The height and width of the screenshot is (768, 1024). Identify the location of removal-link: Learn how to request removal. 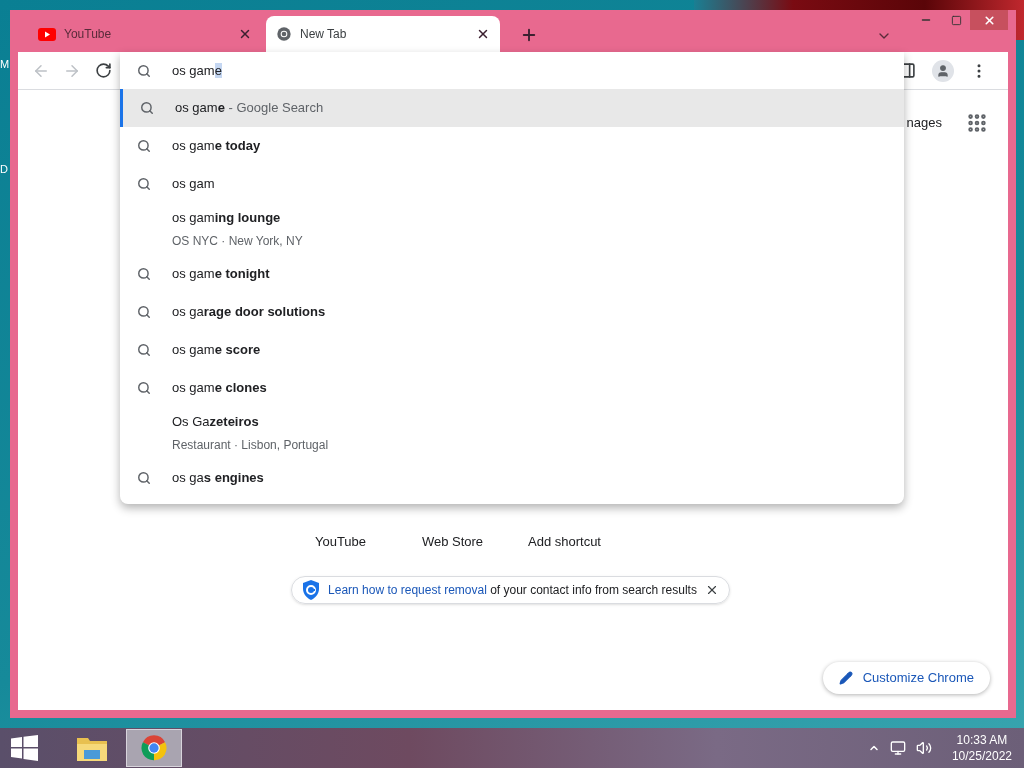
(407, 589).